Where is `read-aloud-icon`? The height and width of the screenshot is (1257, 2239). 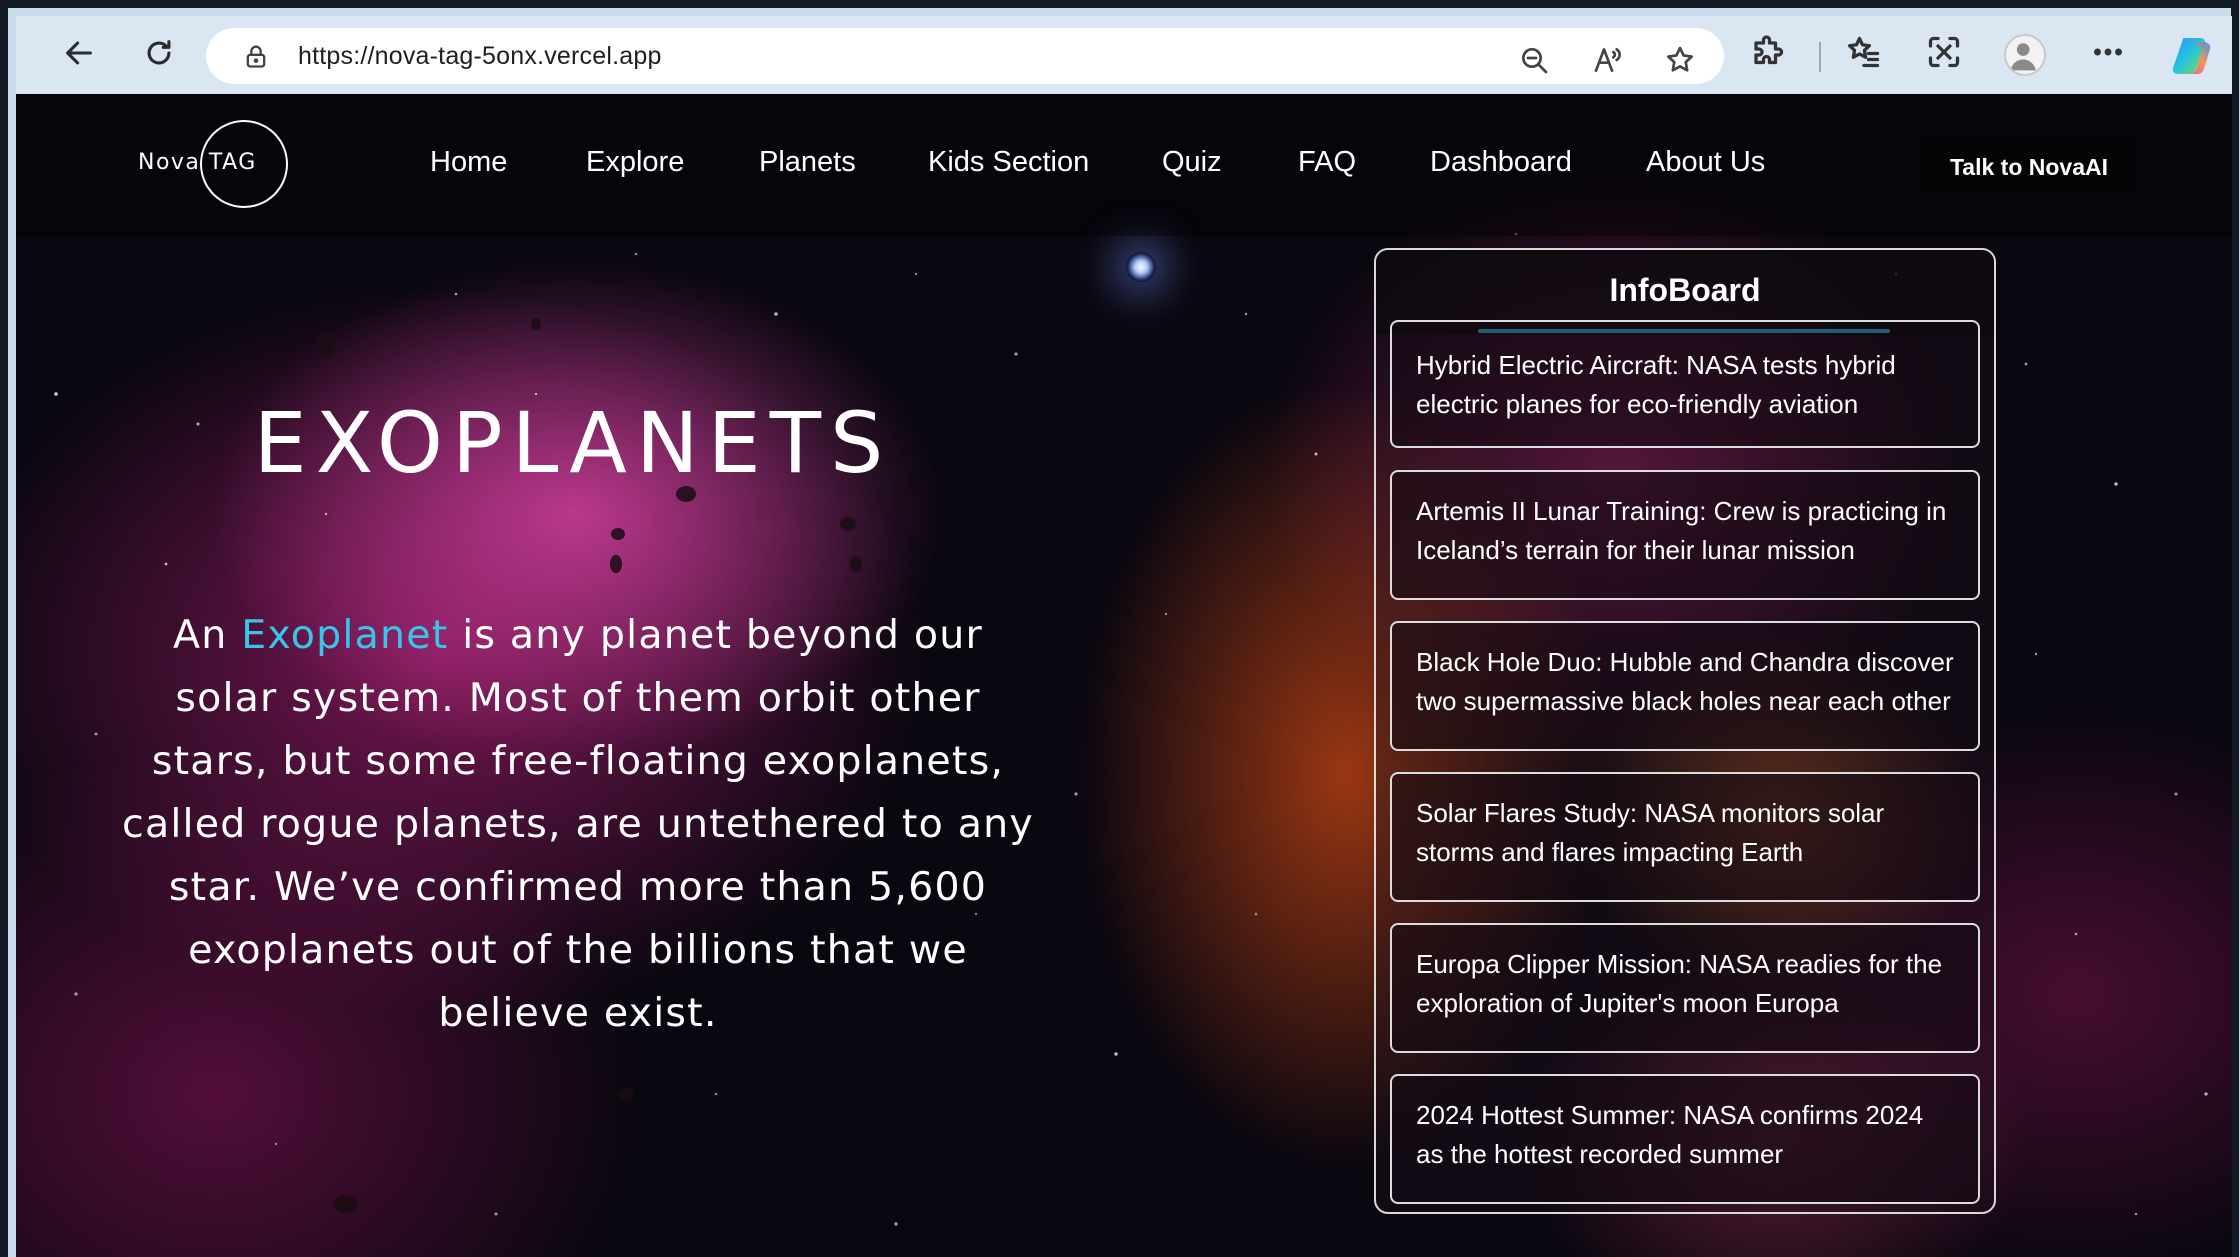 read-aloud-icon is located at coordinates (1608, 60).